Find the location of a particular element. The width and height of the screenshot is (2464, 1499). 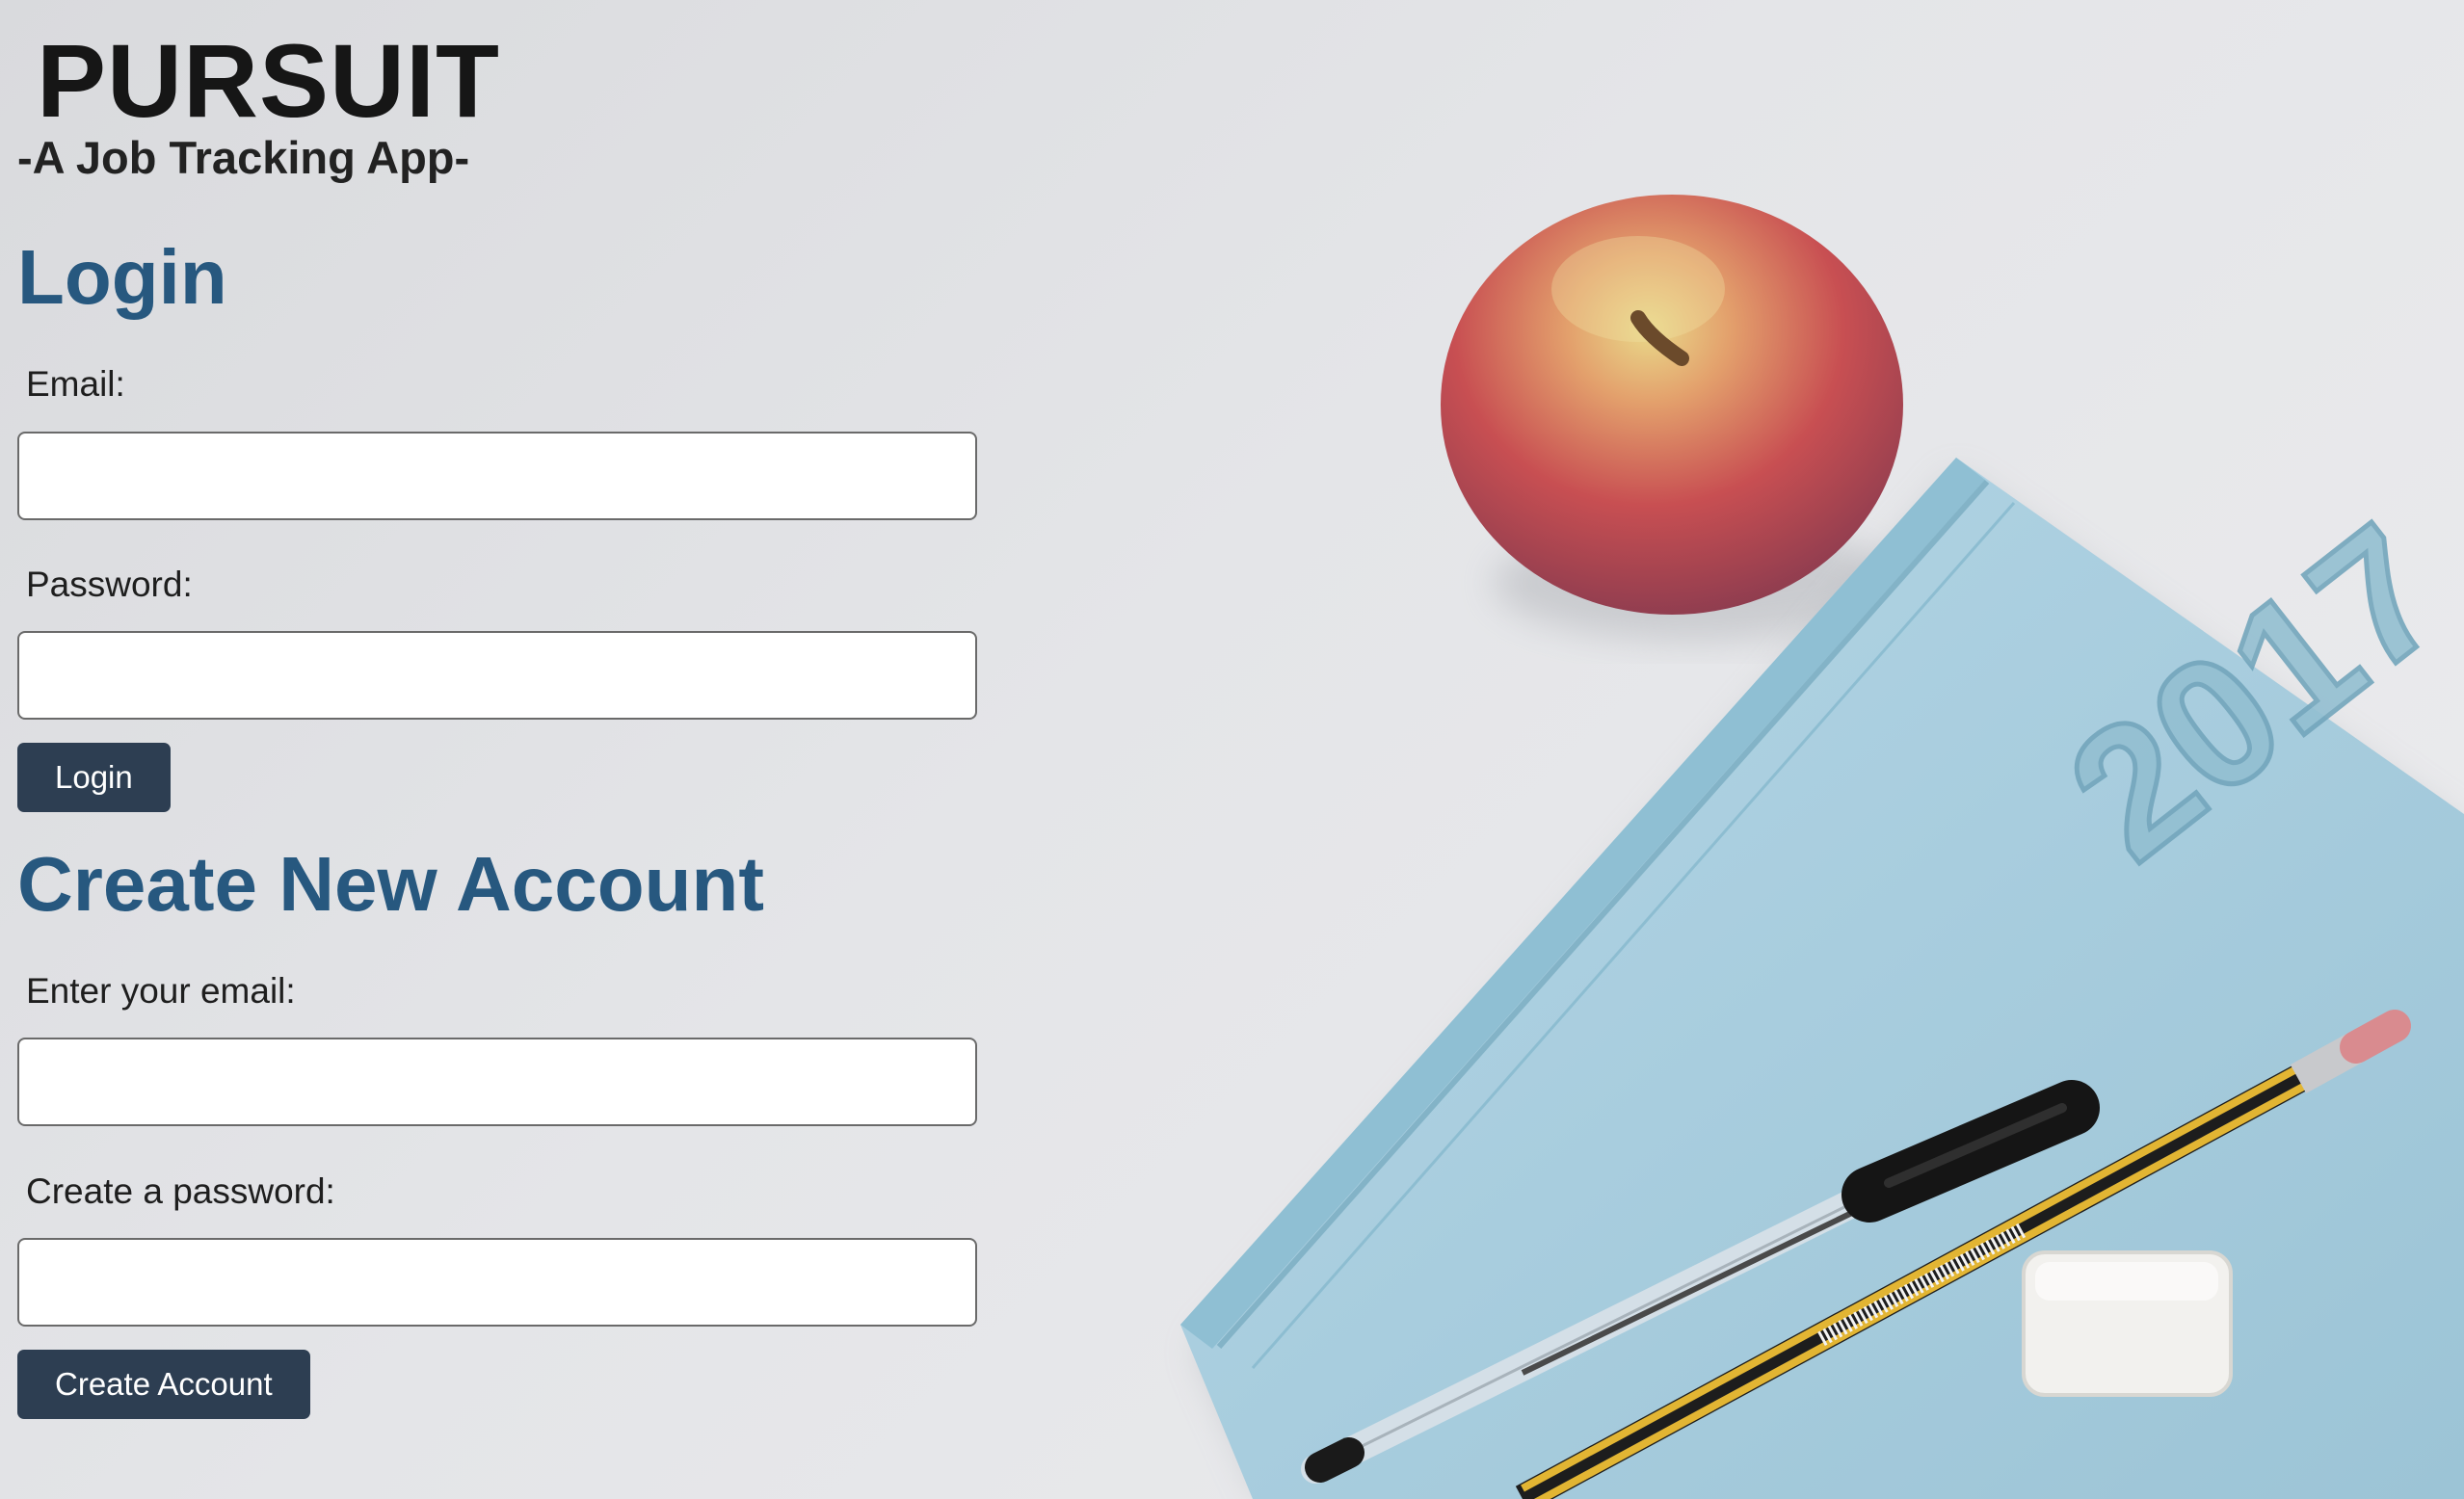

app-subtitle: -A Job Tracking App- is located at coordinates (243, 157).